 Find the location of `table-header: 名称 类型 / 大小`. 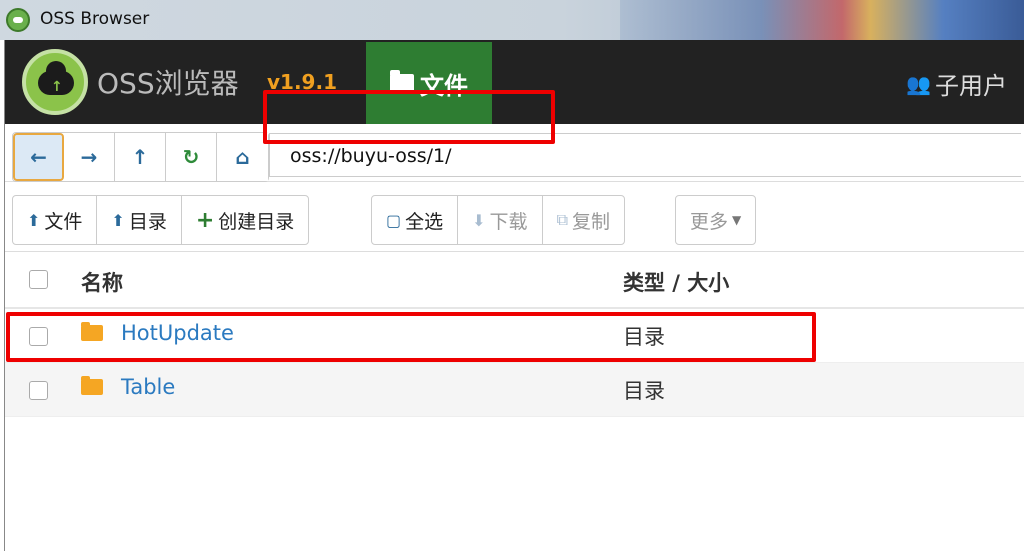

table-header: 名称 类型 / 大小 is located at coordinates (514, 280).